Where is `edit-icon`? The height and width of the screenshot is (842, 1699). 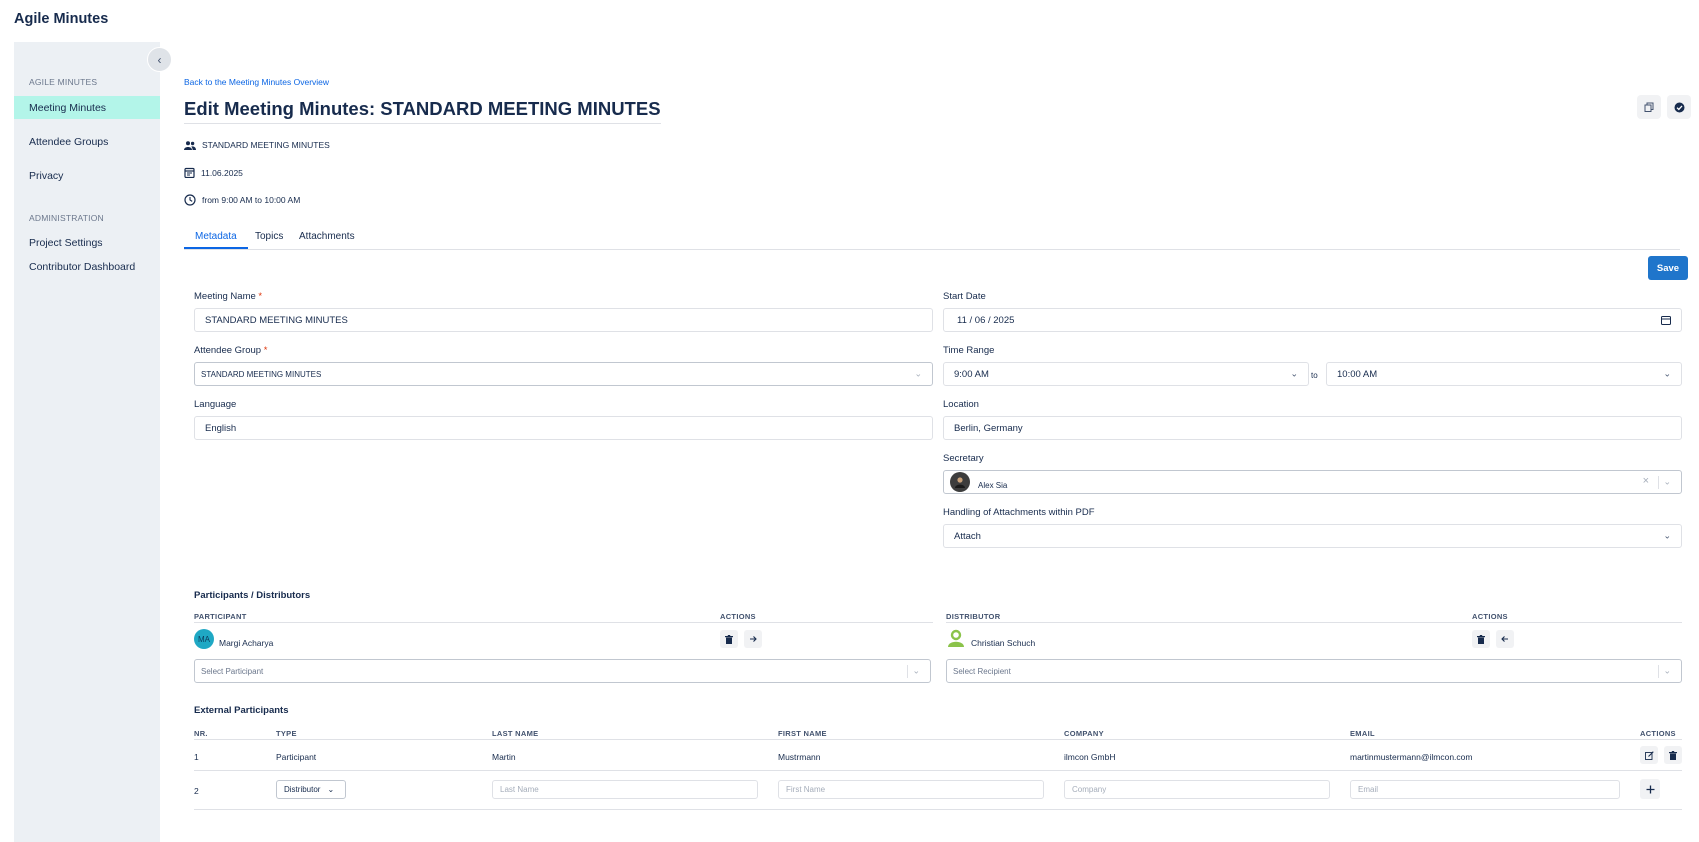 edit-icon is located at coordinates (1649, 755).